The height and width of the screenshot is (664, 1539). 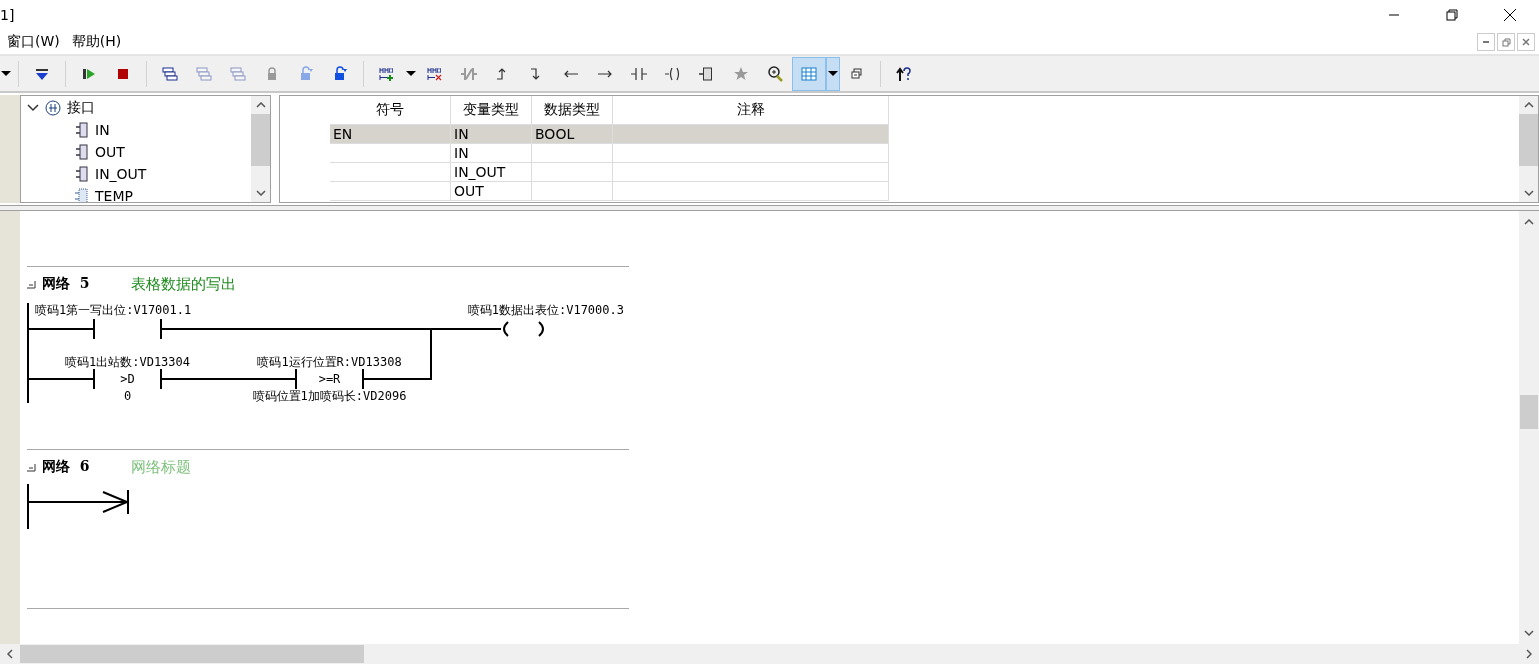 I want to click on compare-operator: >D, so click(x=127, y=379).